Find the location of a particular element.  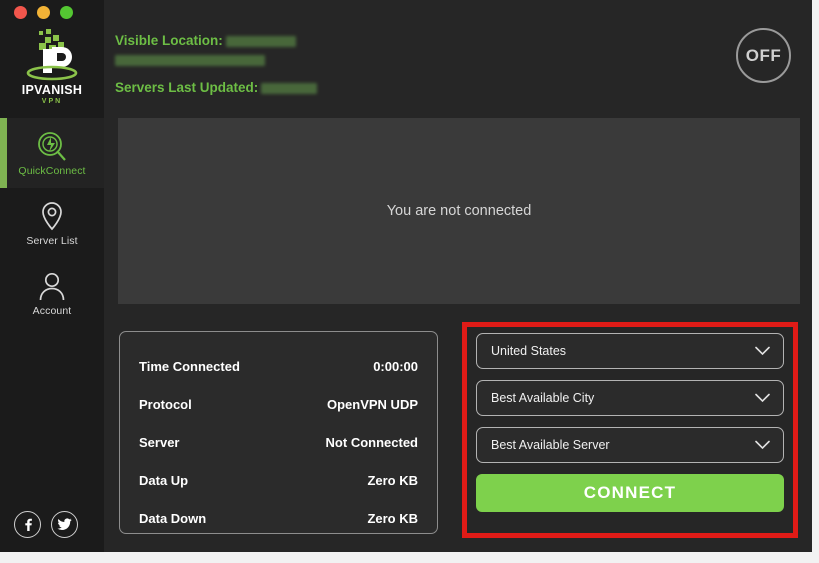

map-pin-icon is located at coordinates (52, 216).